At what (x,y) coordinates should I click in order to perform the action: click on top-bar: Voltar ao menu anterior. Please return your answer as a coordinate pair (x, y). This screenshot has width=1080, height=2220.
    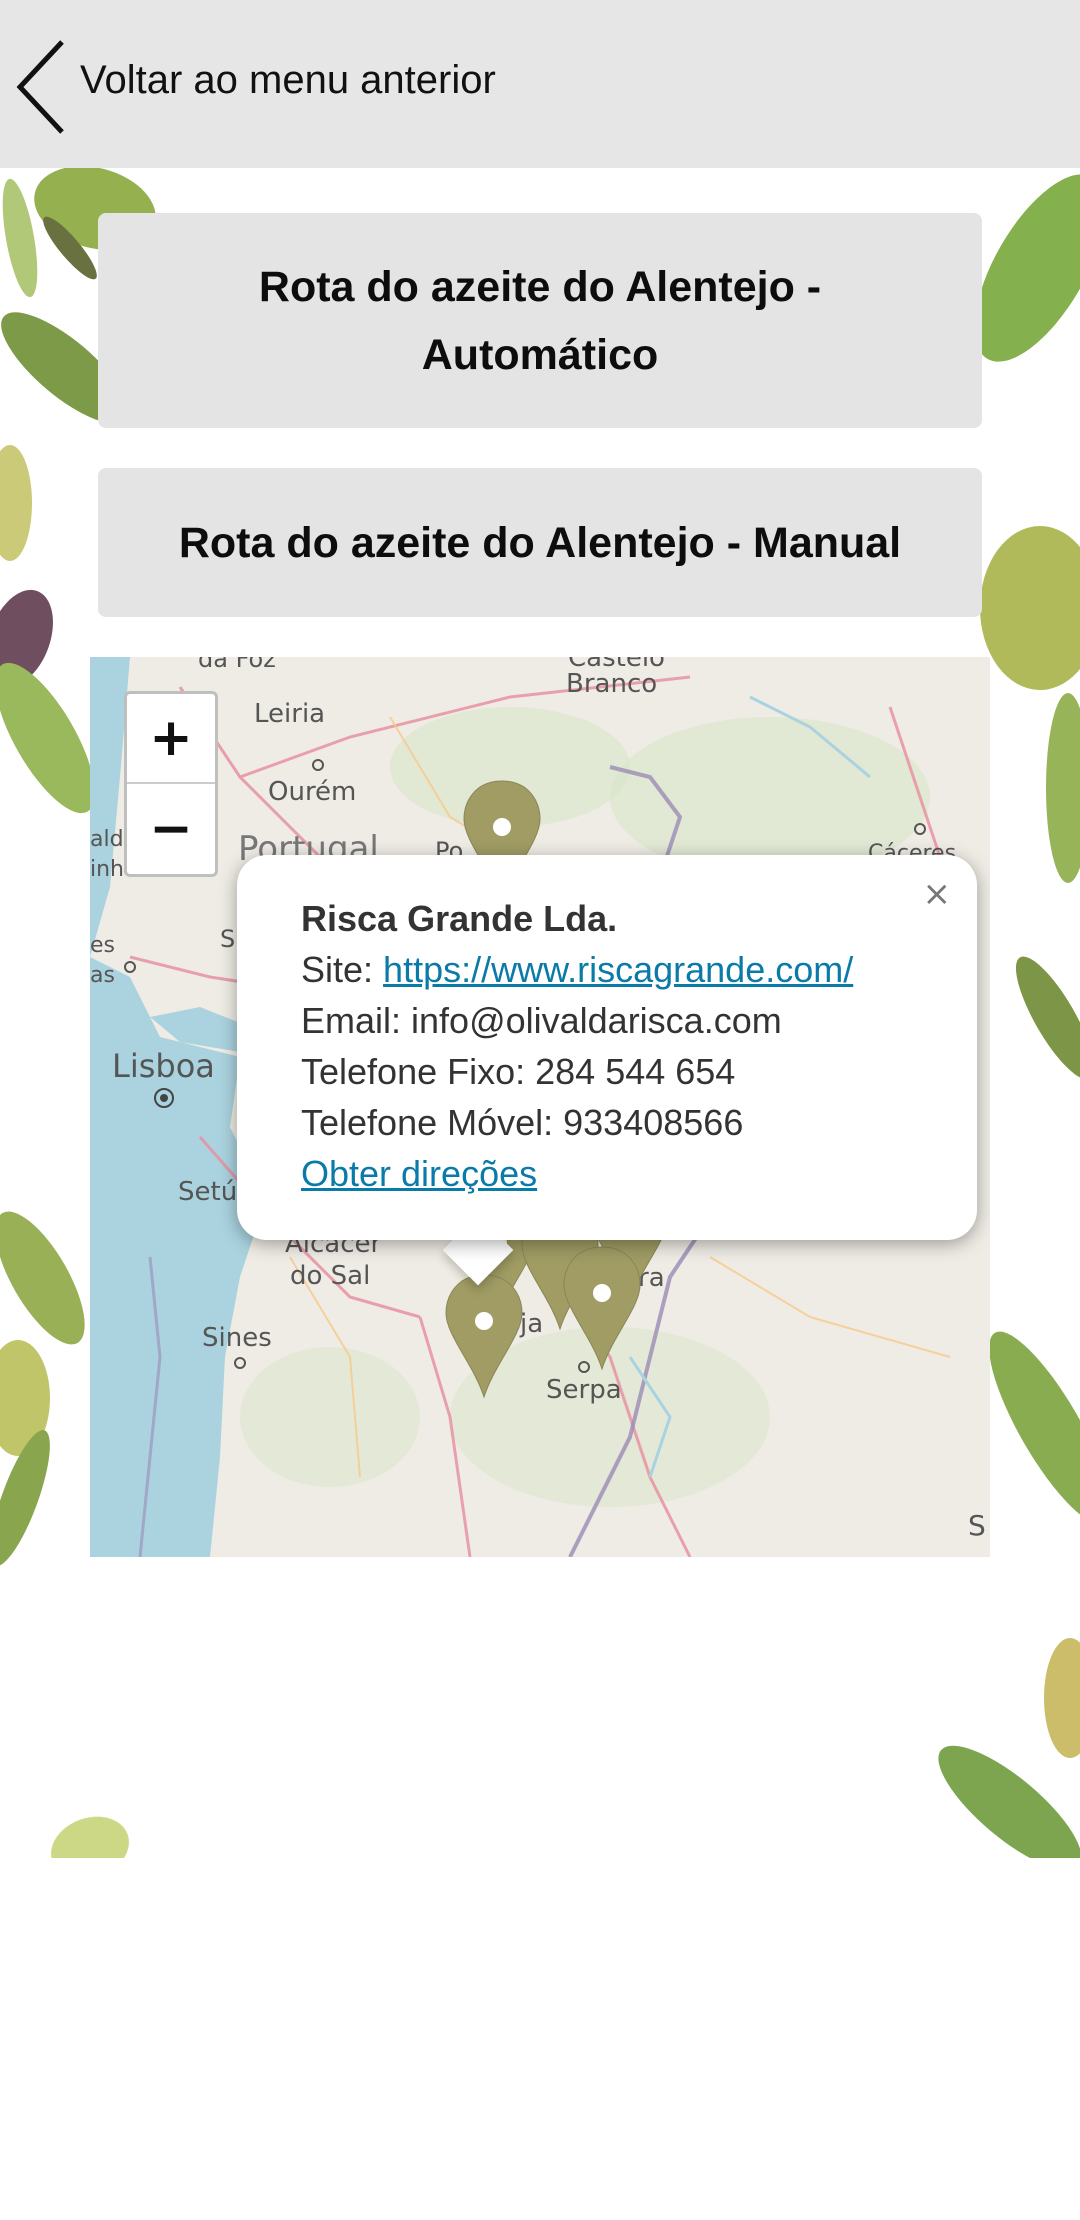
    Looking at the image, I should click on (540, 84).